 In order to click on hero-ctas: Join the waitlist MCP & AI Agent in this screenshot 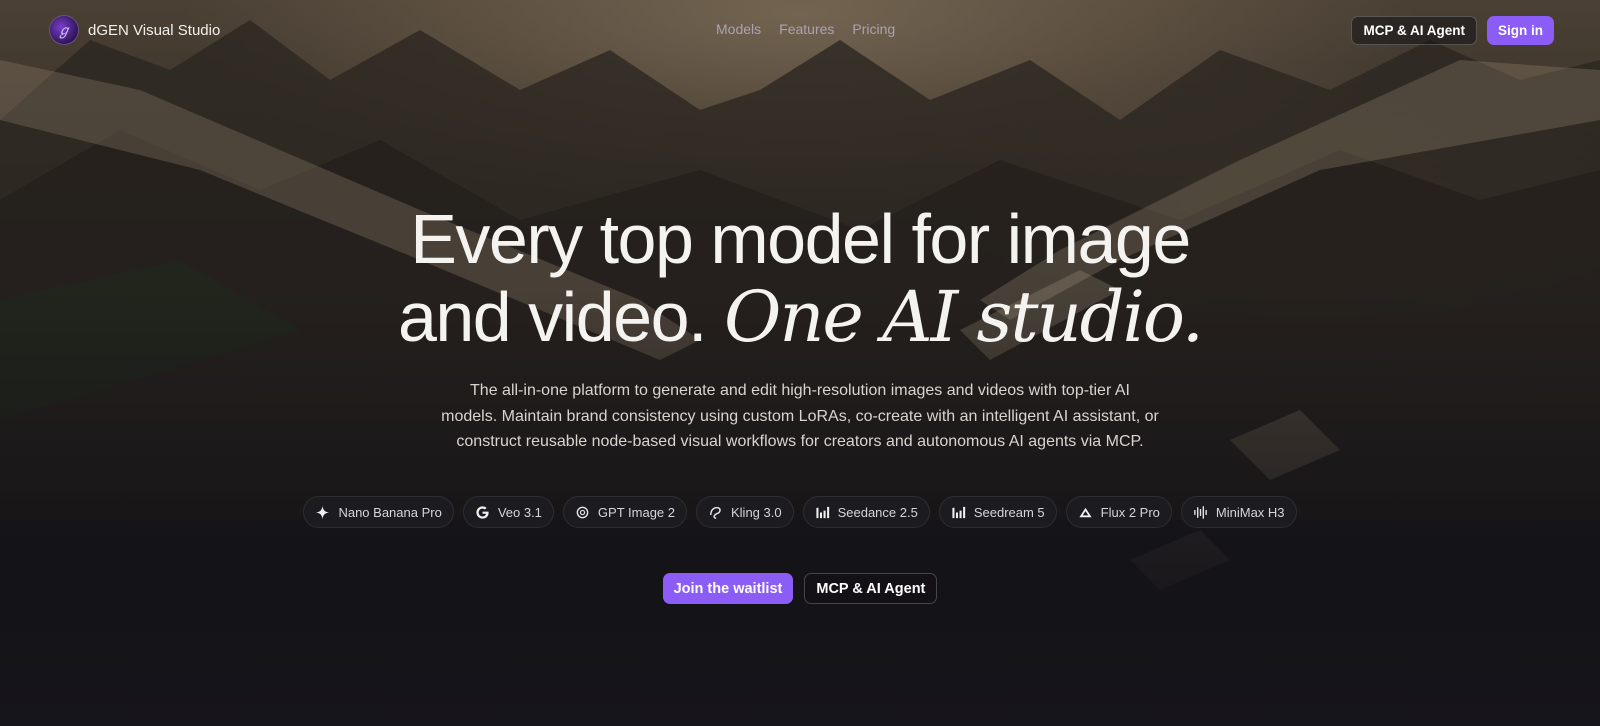, I will do `click(800, 588)`.